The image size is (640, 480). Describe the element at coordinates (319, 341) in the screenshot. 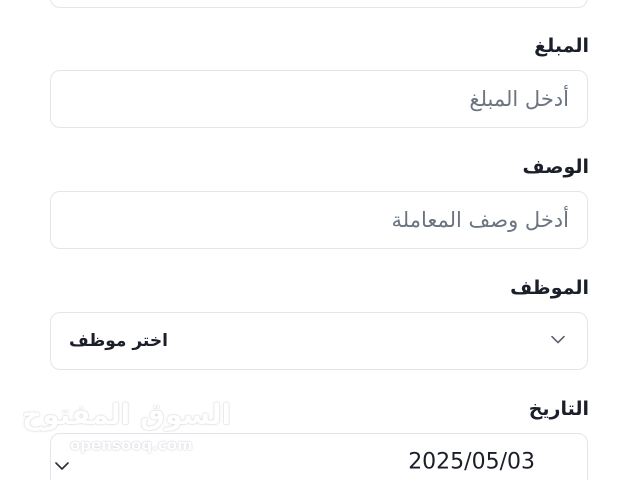

I see `employee-select: اختر موظف` at that location.